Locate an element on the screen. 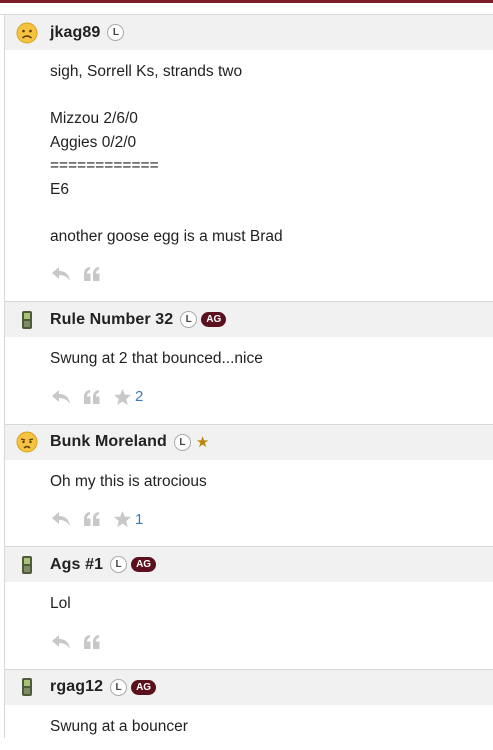 Image resolution: width=493 pixels, height=750 pixels. post-body: Oh my this is atrocious is located at coordinates (249, 477).